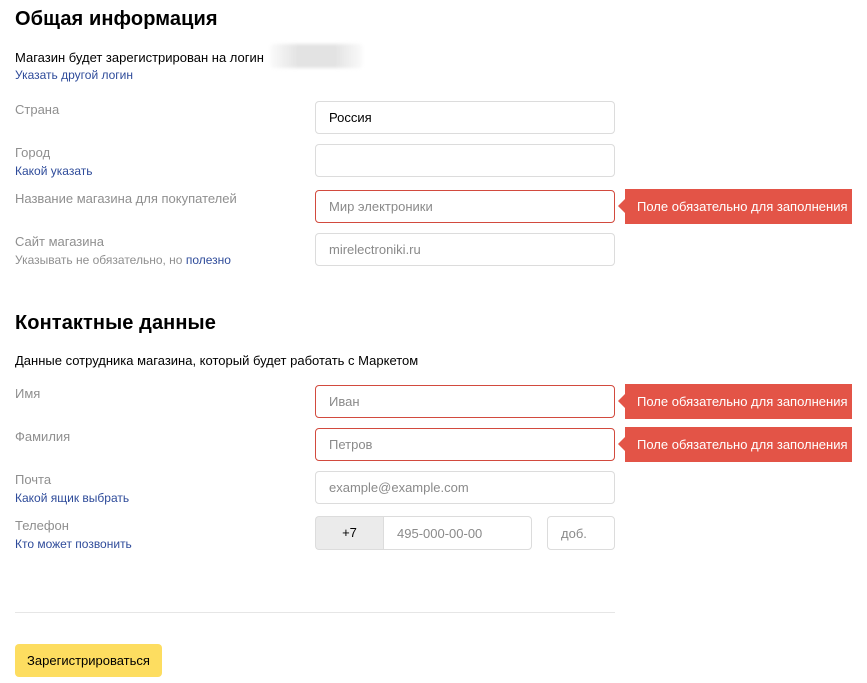 Image resolution: width=867 pixels, height=683 pixels. What do you see at coordinates (37, 109) in the screenshot?
I see `country-label: Страна` at bounding box center [37, 109].